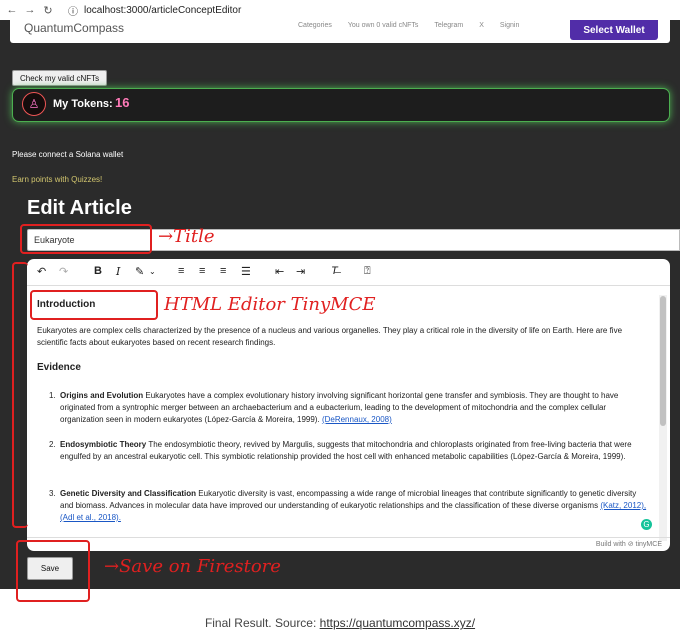 This screenshot has height=634, width=680. What do you see at coordinates (334, 271) in the screenshot?
I see `clear-format-icon: T̶` at bounding box center [334, 271].